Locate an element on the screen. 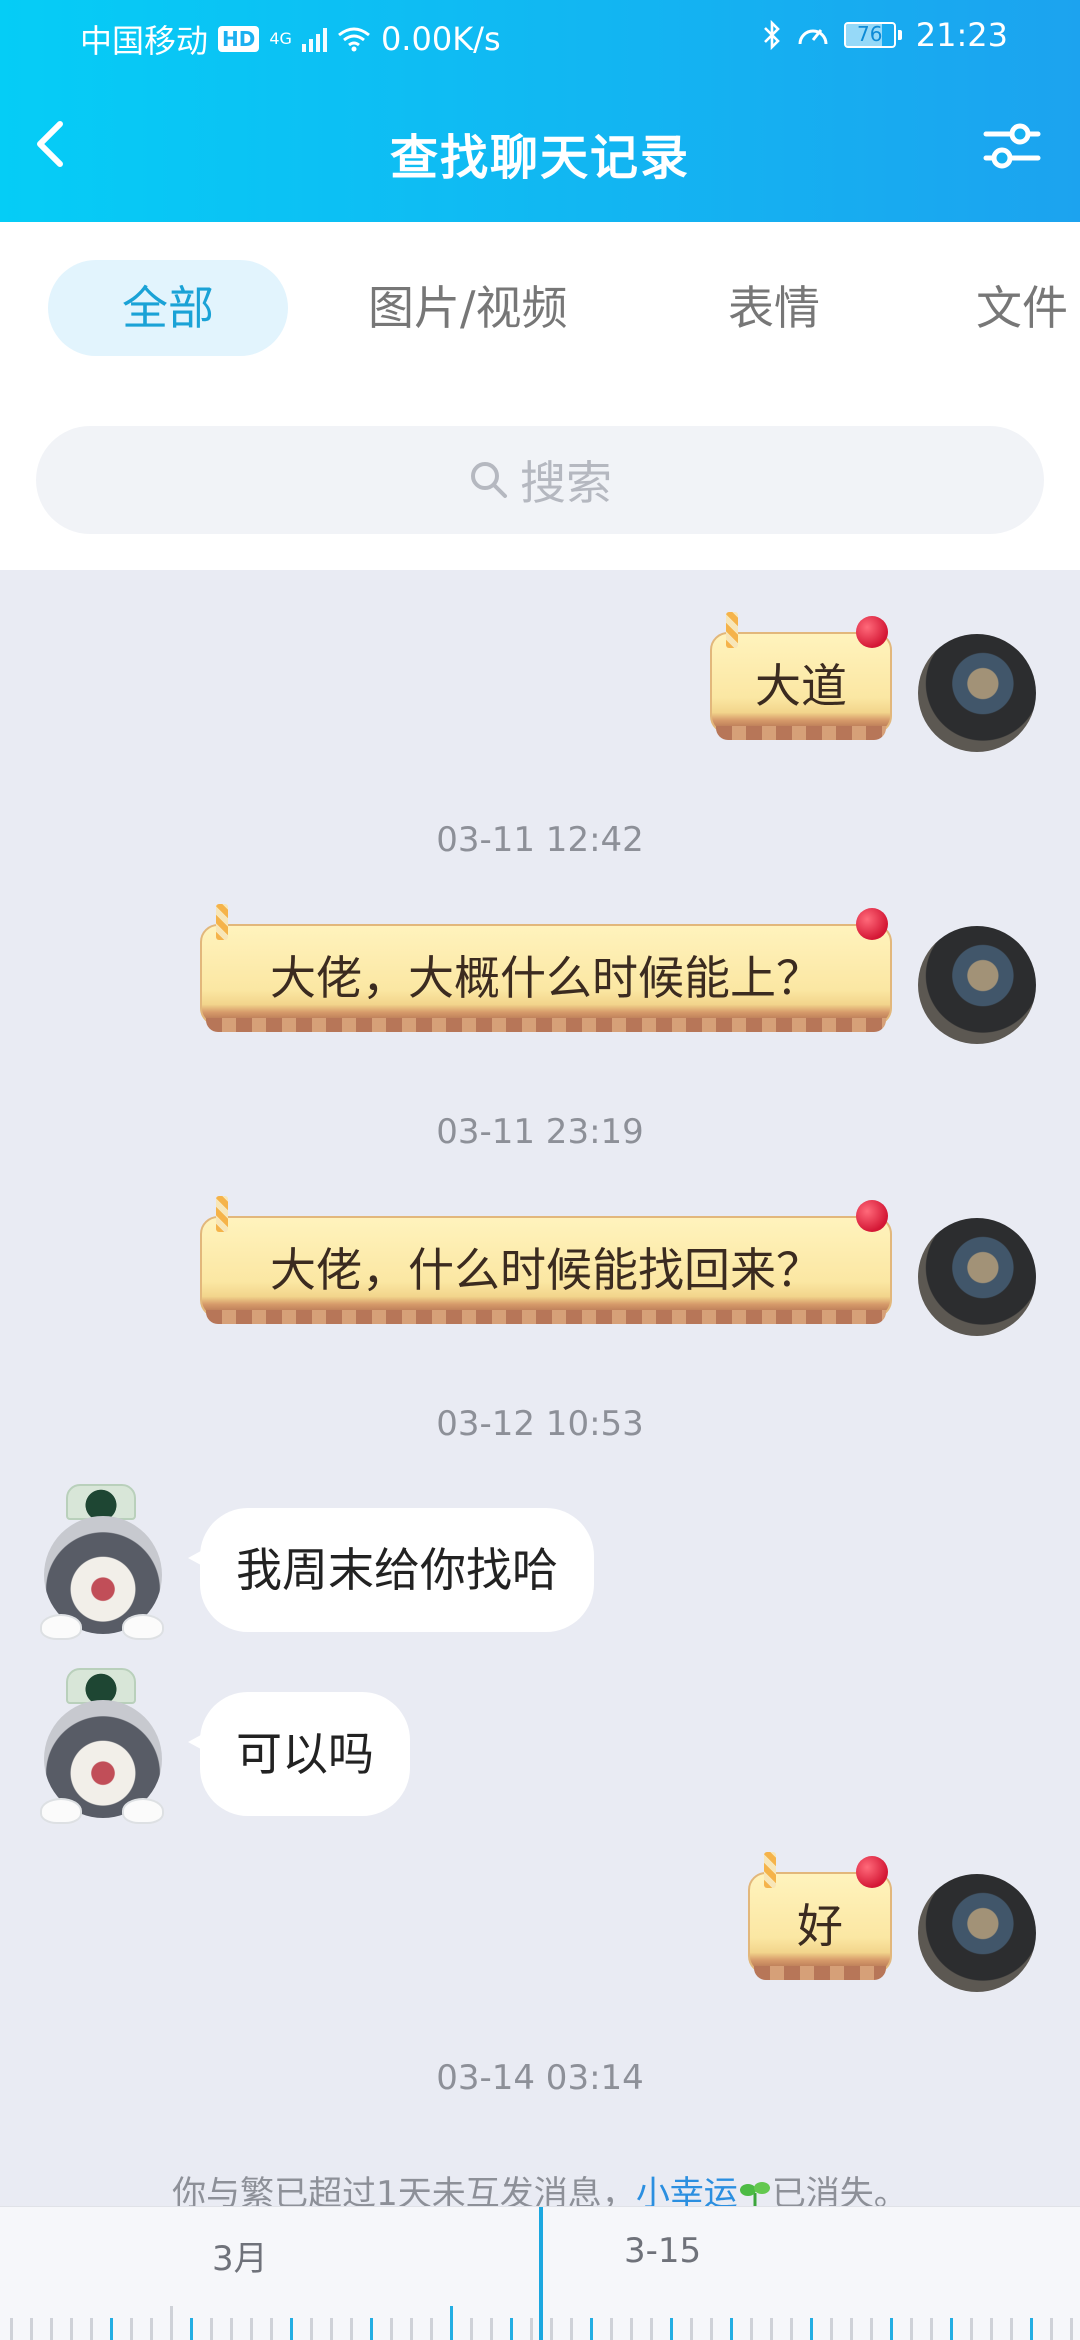 This screenshot has height=2340, width=1080. search-icon is located at coordinates (489, 480).